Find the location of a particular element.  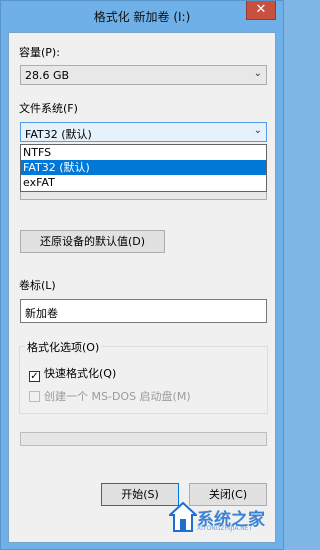

format-progress-bar is located at coordinates (143, 439).